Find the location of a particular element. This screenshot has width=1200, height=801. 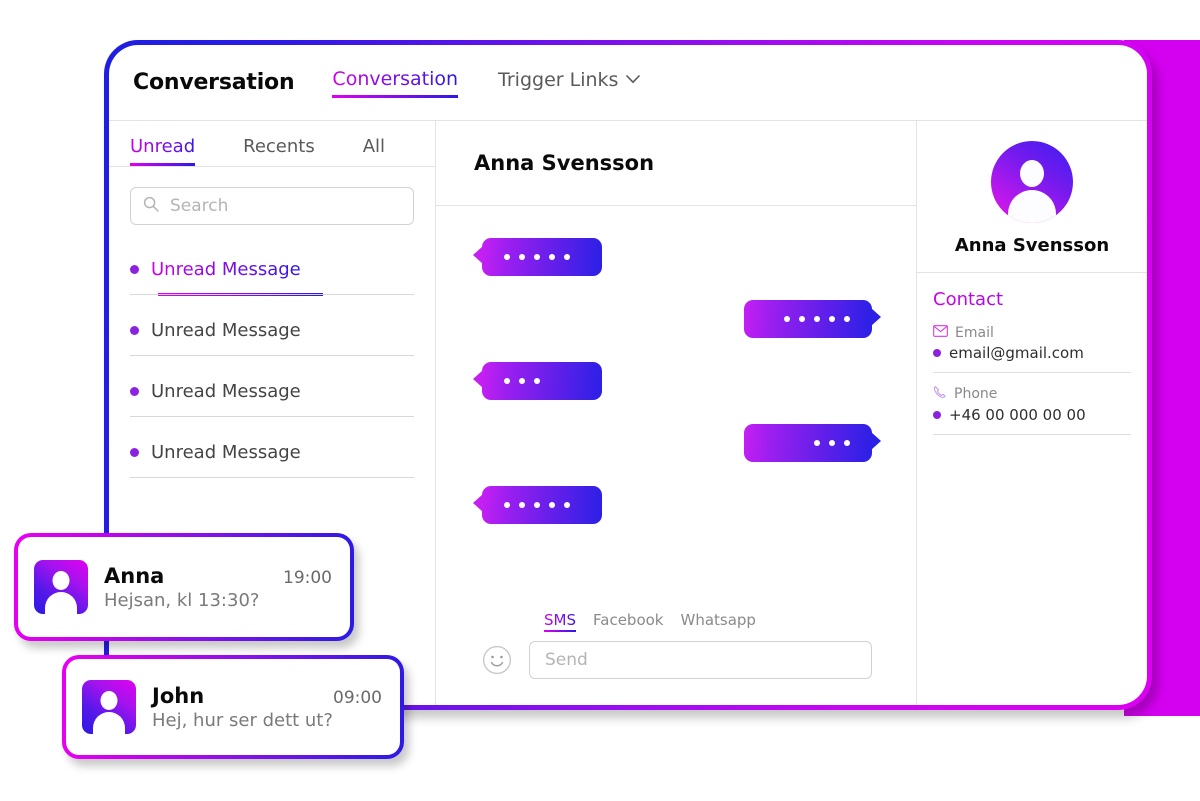

filter-tab-all: All is located at coordinates (374, 151).